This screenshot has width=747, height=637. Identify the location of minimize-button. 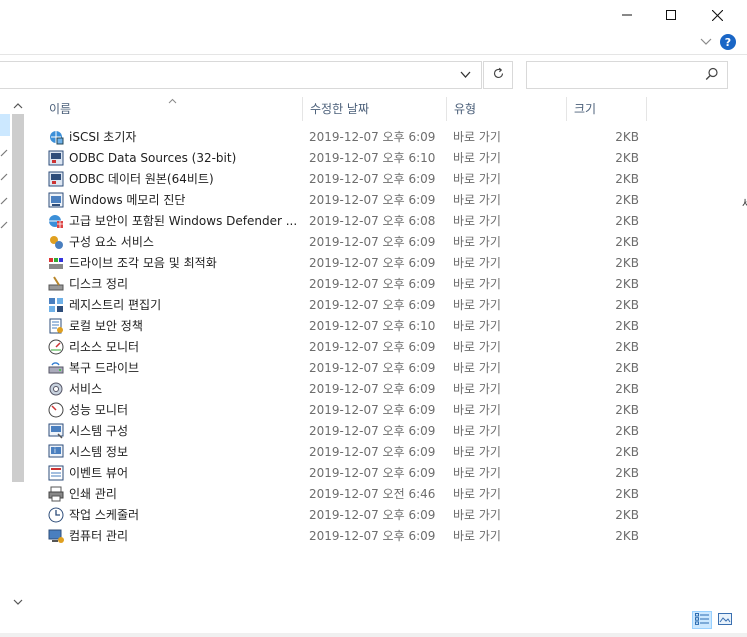
(627, 15).